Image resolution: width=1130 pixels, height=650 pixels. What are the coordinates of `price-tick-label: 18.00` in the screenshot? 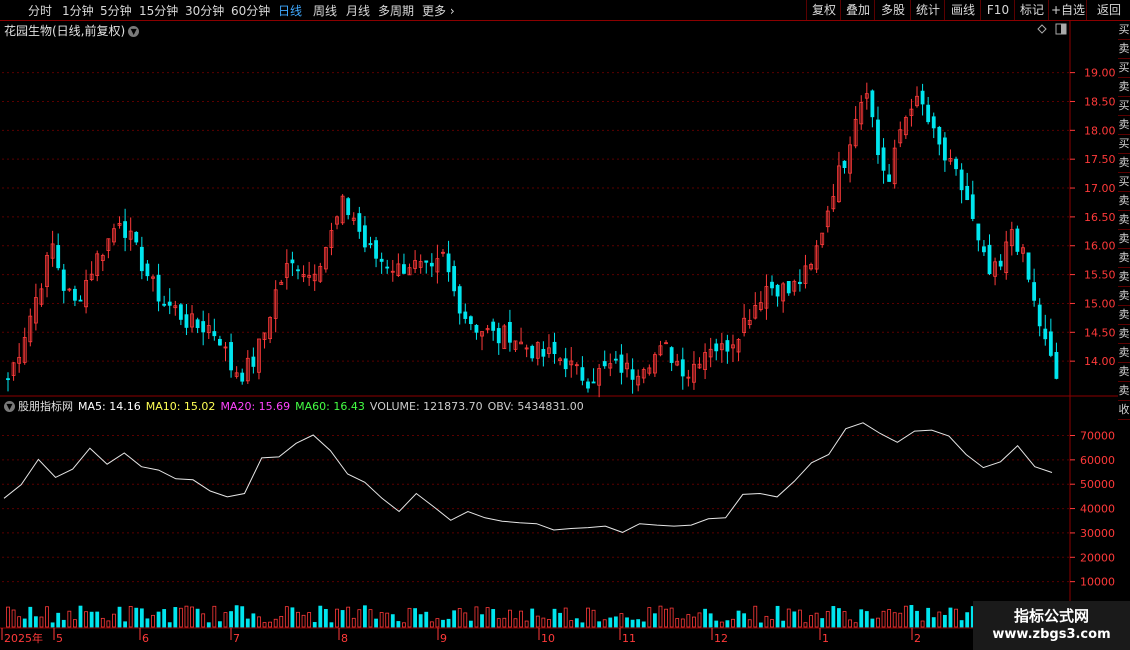 It's located at (1100, 130).